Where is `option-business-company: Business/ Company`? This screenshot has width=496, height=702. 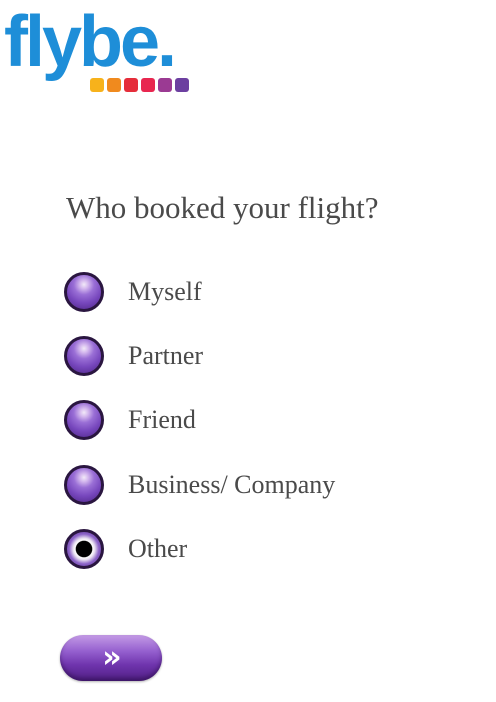 option-business-company: Business/ Company is located at coordinates (199, 485).